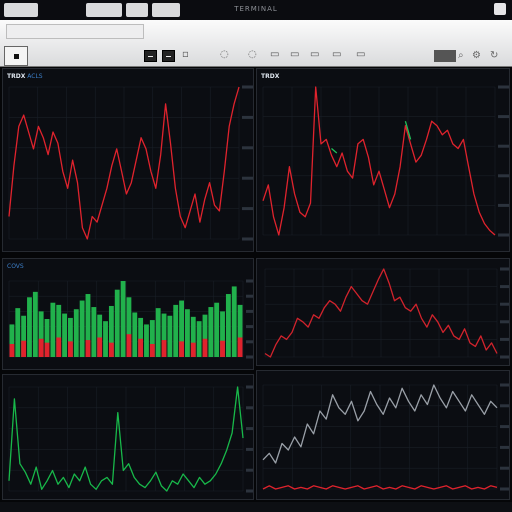 This screenshot has width=512, height=512. I want to click on tool-icon: ▫, so click(185, 54).